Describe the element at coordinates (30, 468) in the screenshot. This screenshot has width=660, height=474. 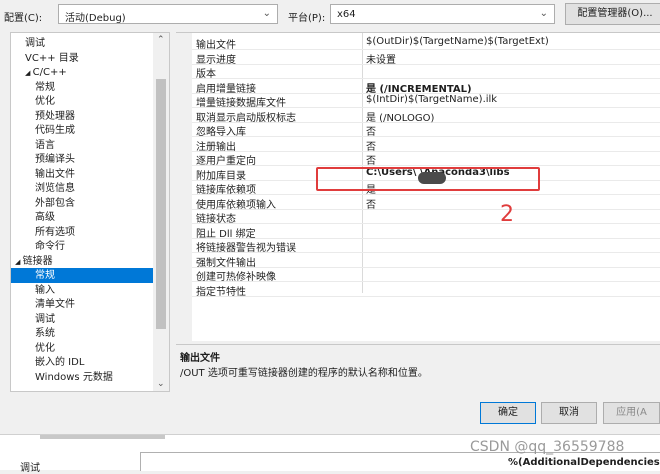
I see `fragment-tree-label: 调试` at that location.